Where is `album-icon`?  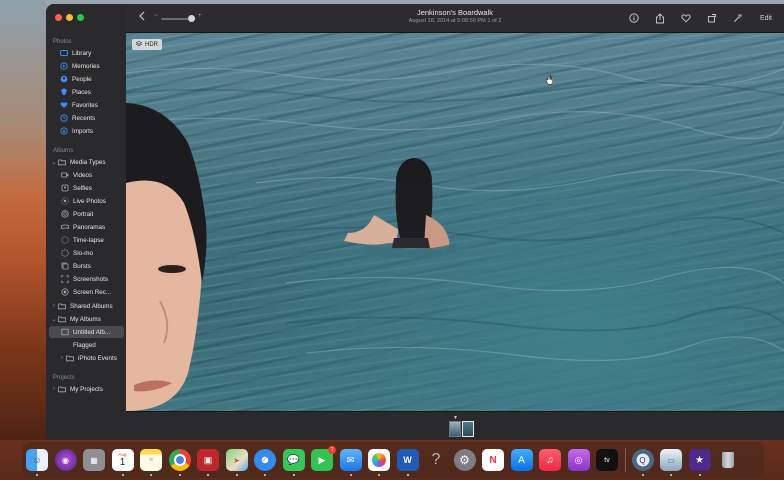 album-icon is located at coordinates (64, 332).